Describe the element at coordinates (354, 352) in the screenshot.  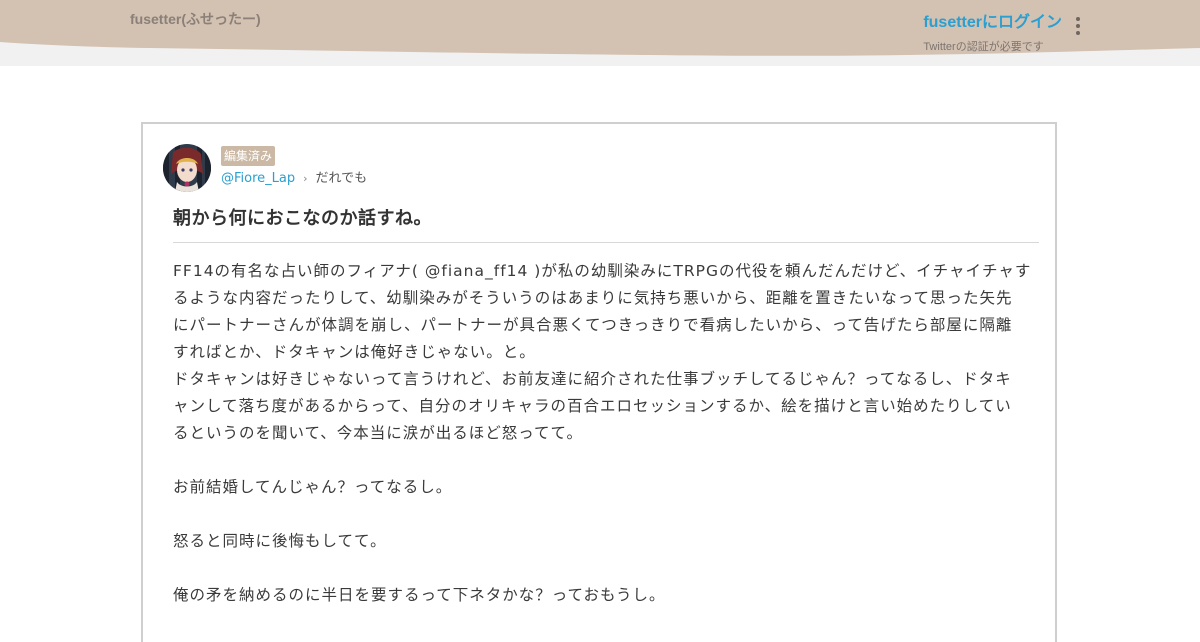
I see `body-line: すればとか、ドタキャンは俺好きじゃない。と。` at that location.